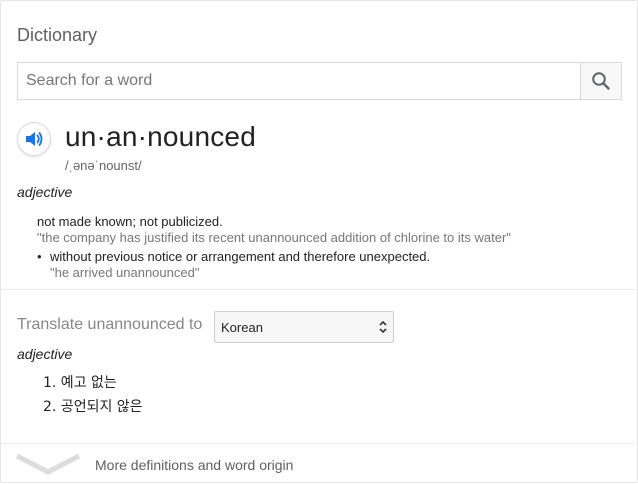 The width and height of the screenshot is (638, 484). I want to click on language-select-value: Korean, so click(242, 327).